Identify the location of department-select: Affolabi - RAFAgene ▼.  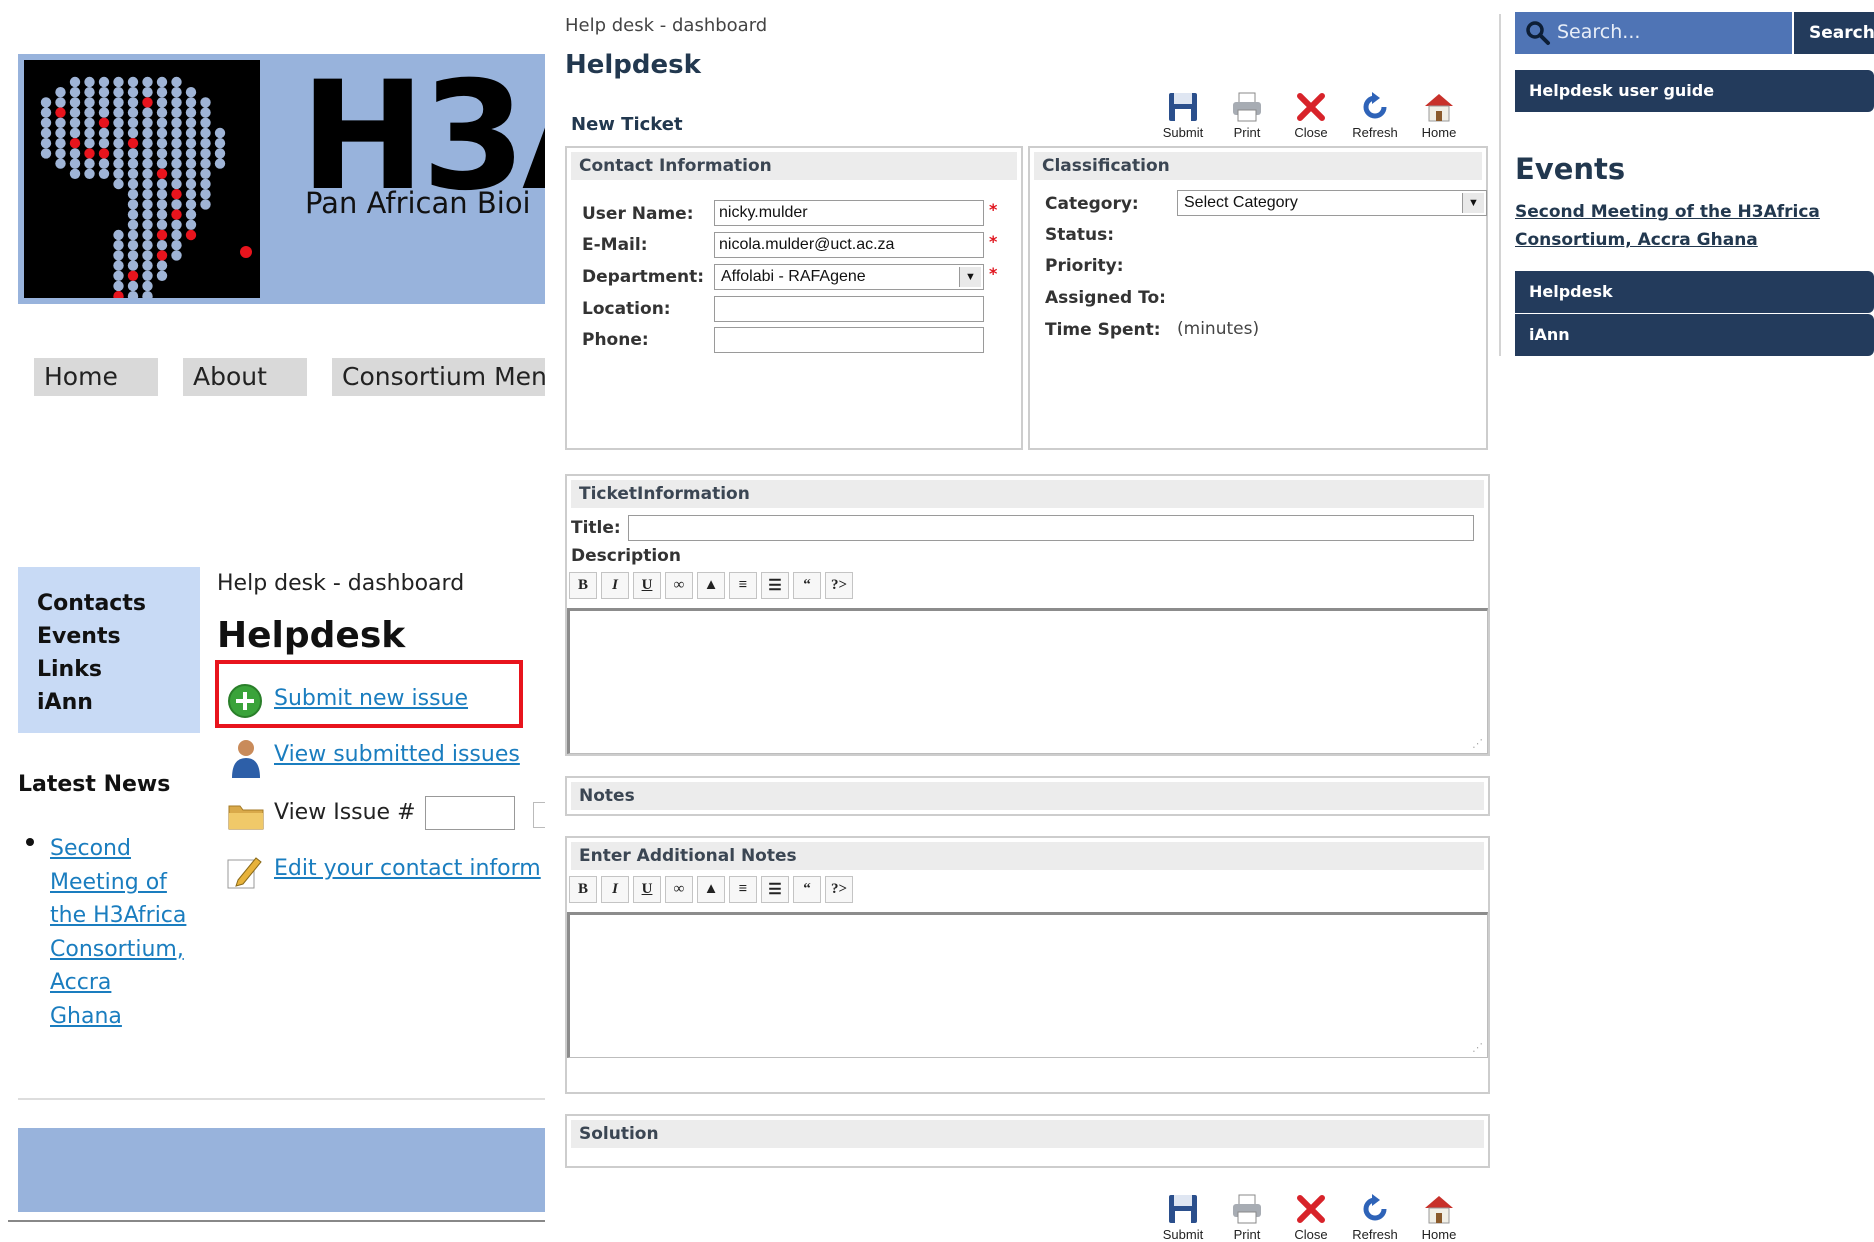
(849, 277).